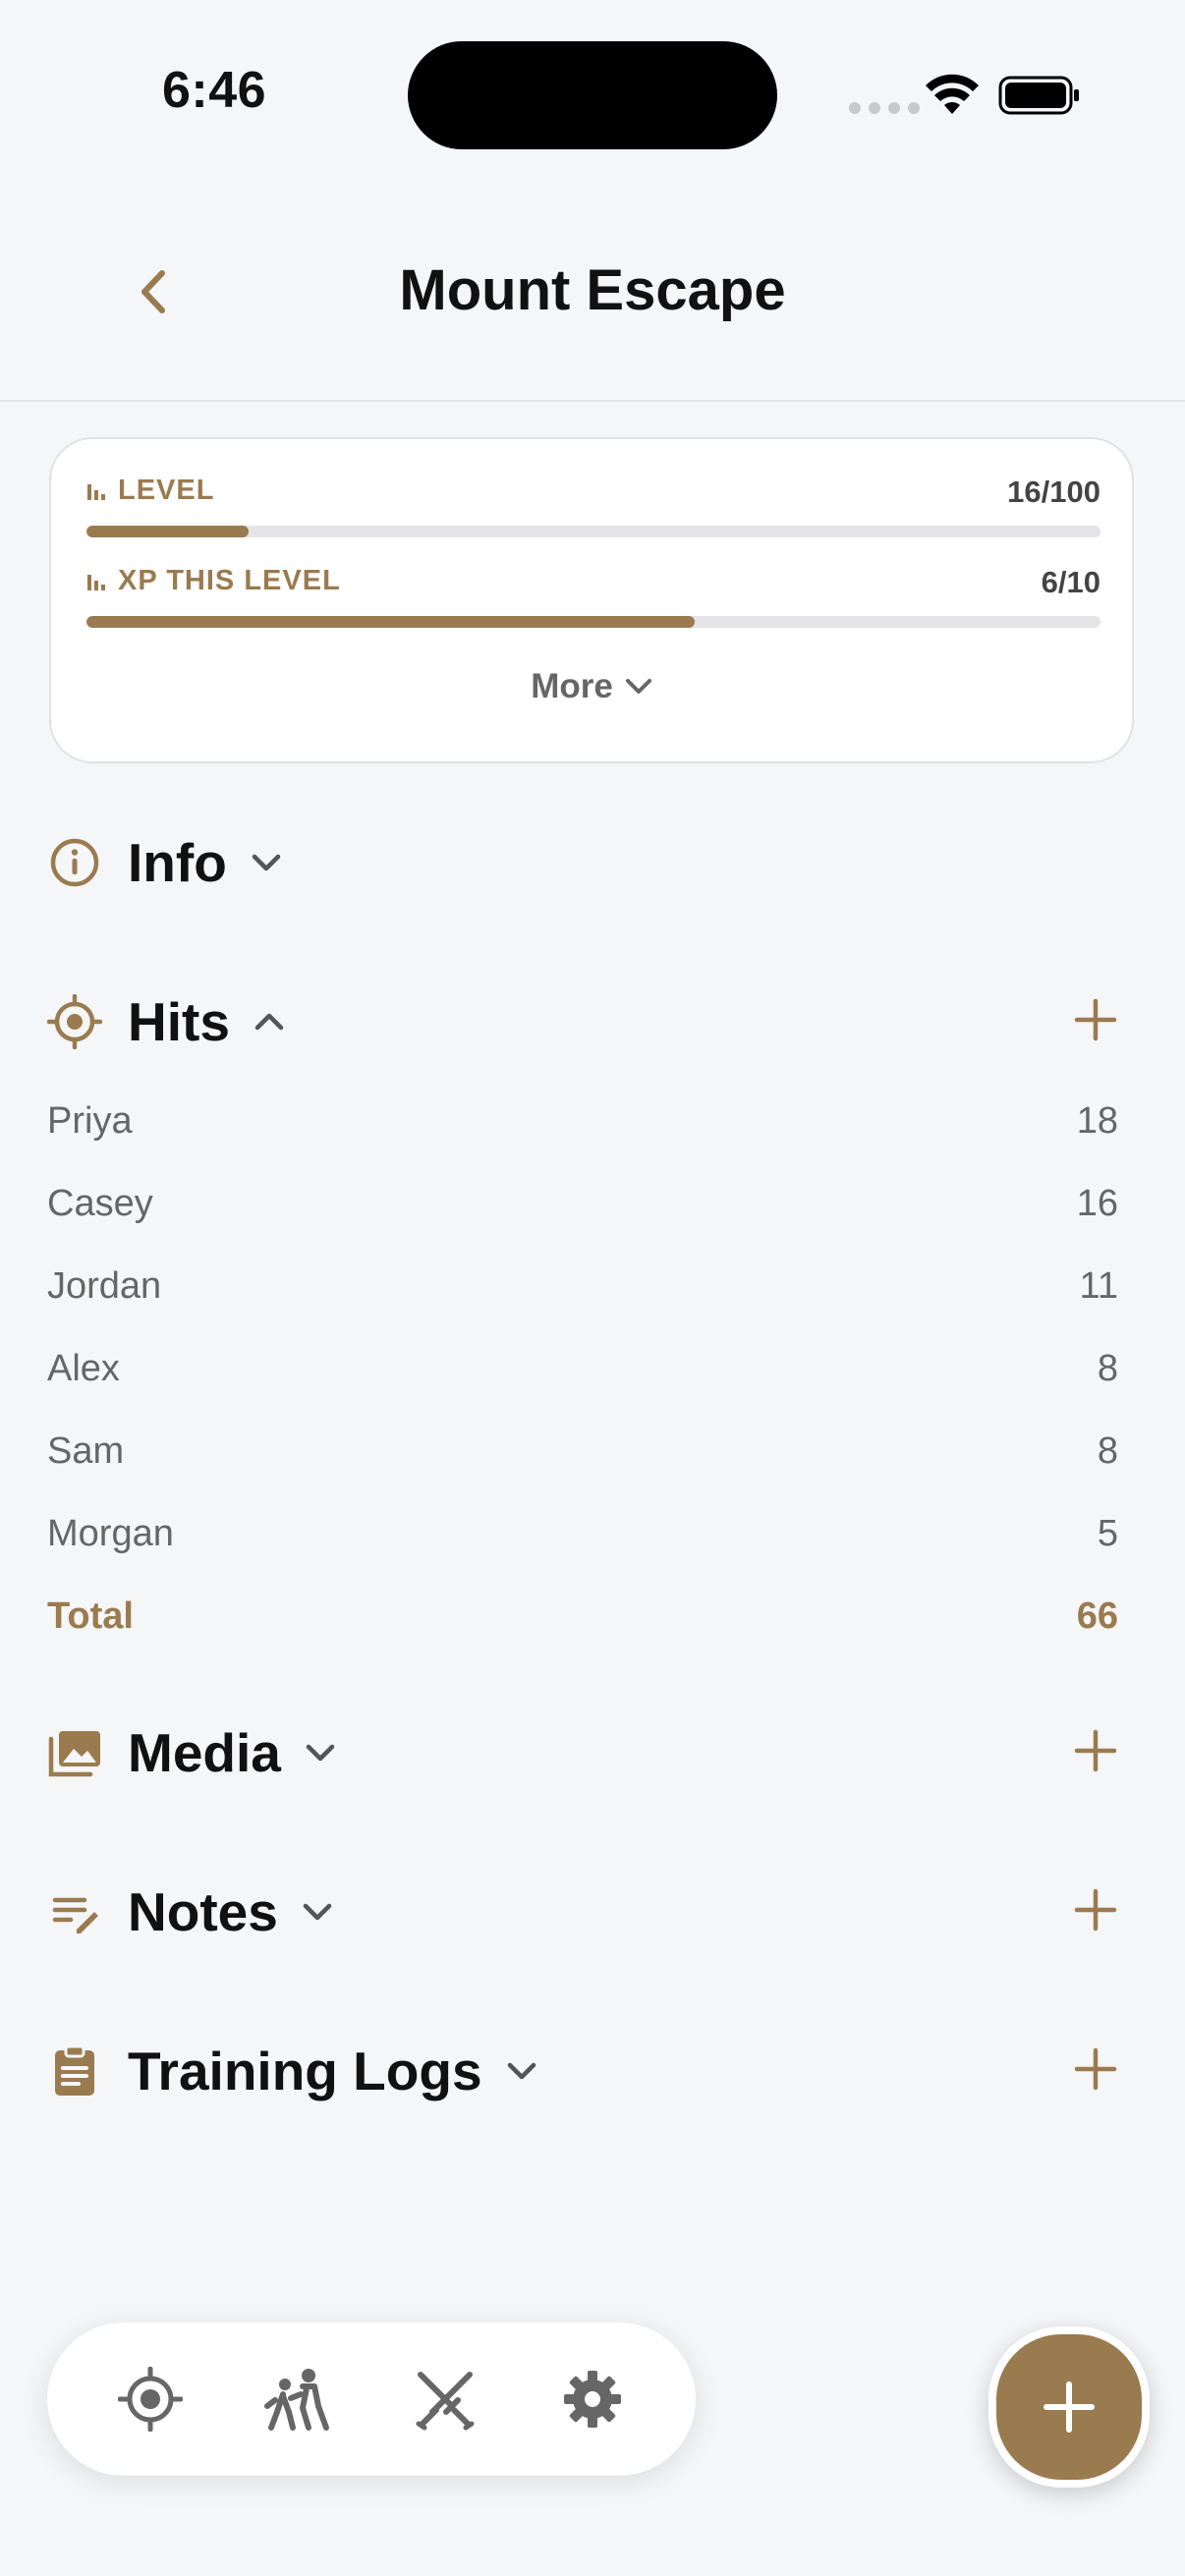  Describe the element at coordinates (372, 2399) in the screenshot. I see `tab-bar` at that location.